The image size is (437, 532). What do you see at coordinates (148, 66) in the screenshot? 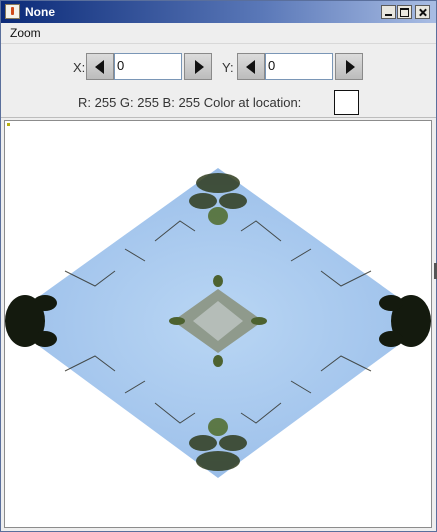
I see `x-input: 0` at bounding box center [148, 66].